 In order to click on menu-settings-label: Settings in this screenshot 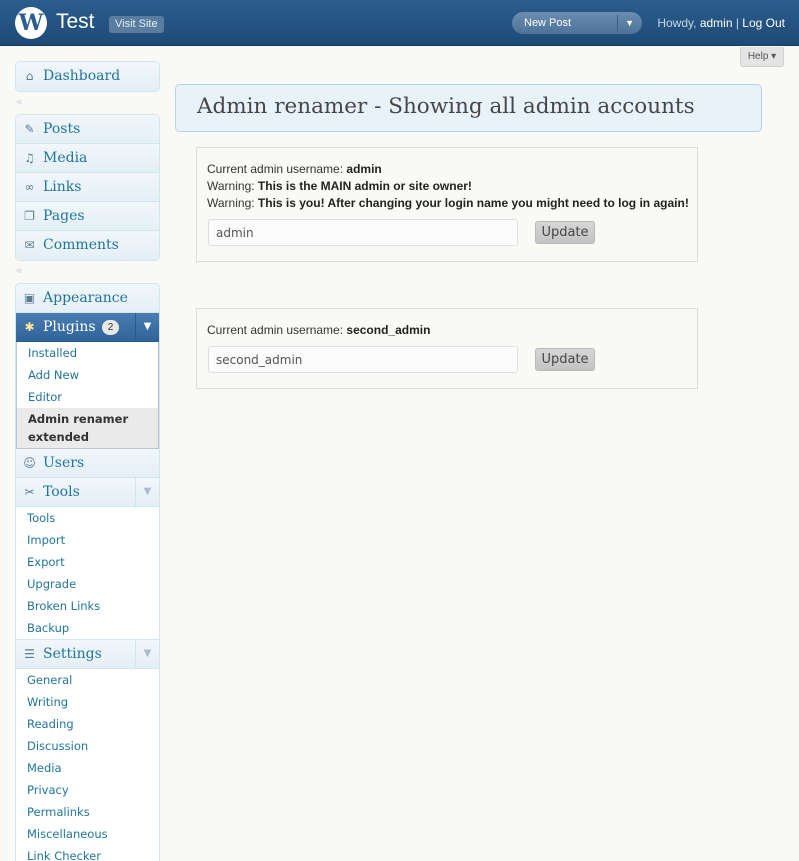, I will do `click(72, 654)`.